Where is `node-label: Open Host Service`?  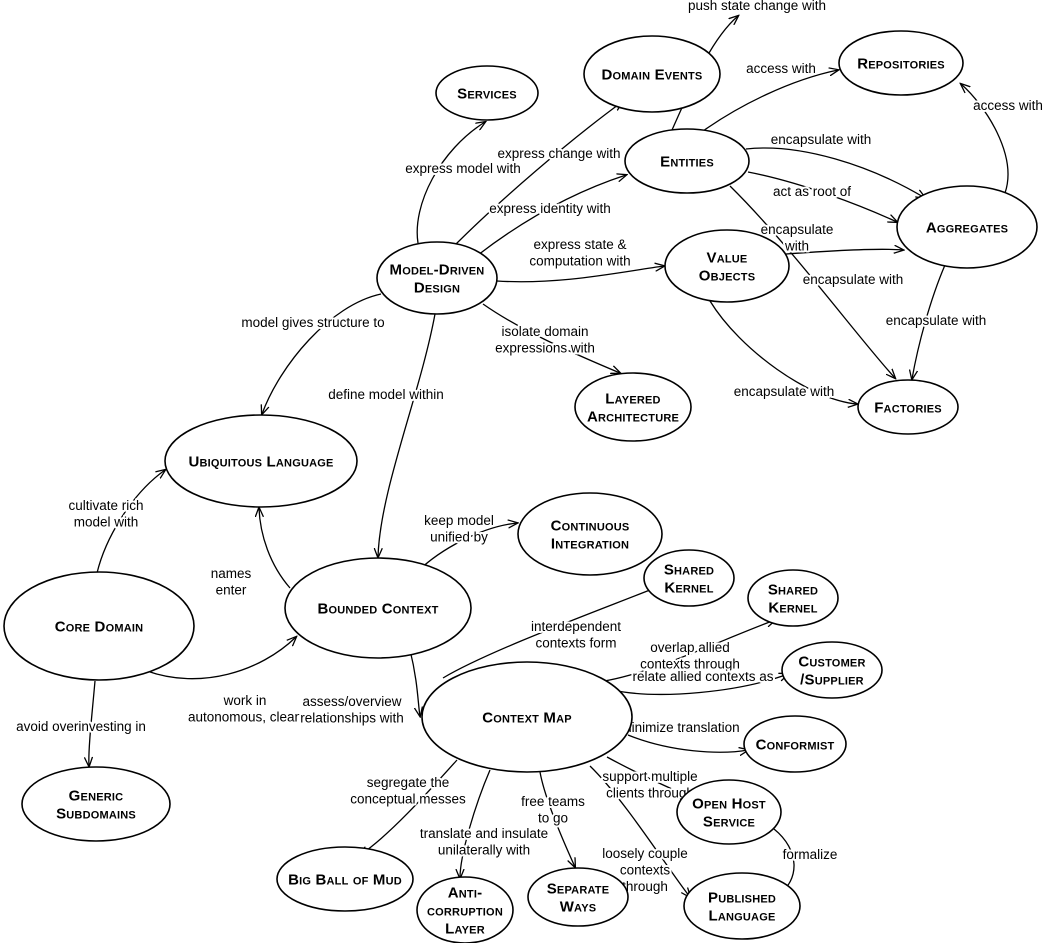 node-label: Open Host Service is located at coordinates (729, 813).